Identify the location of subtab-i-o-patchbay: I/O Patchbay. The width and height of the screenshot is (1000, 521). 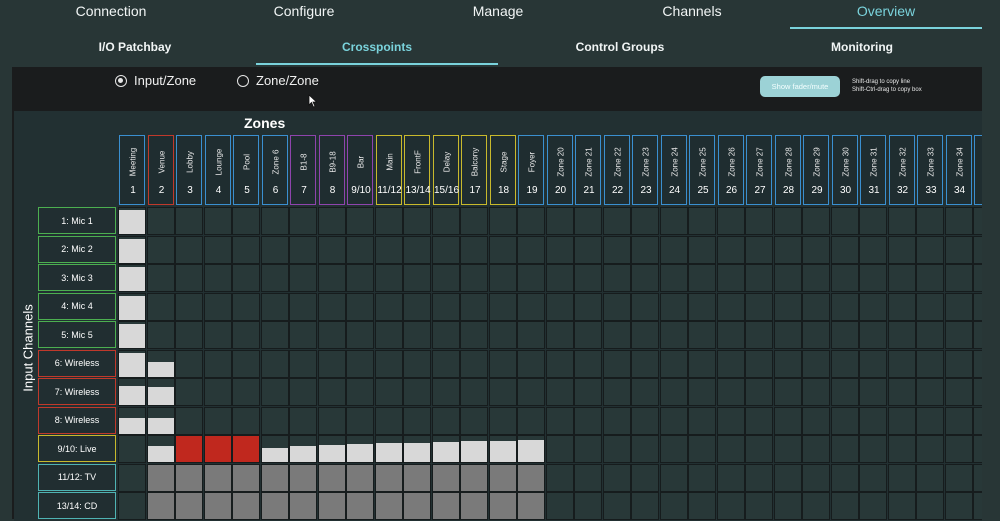
(135, 47).